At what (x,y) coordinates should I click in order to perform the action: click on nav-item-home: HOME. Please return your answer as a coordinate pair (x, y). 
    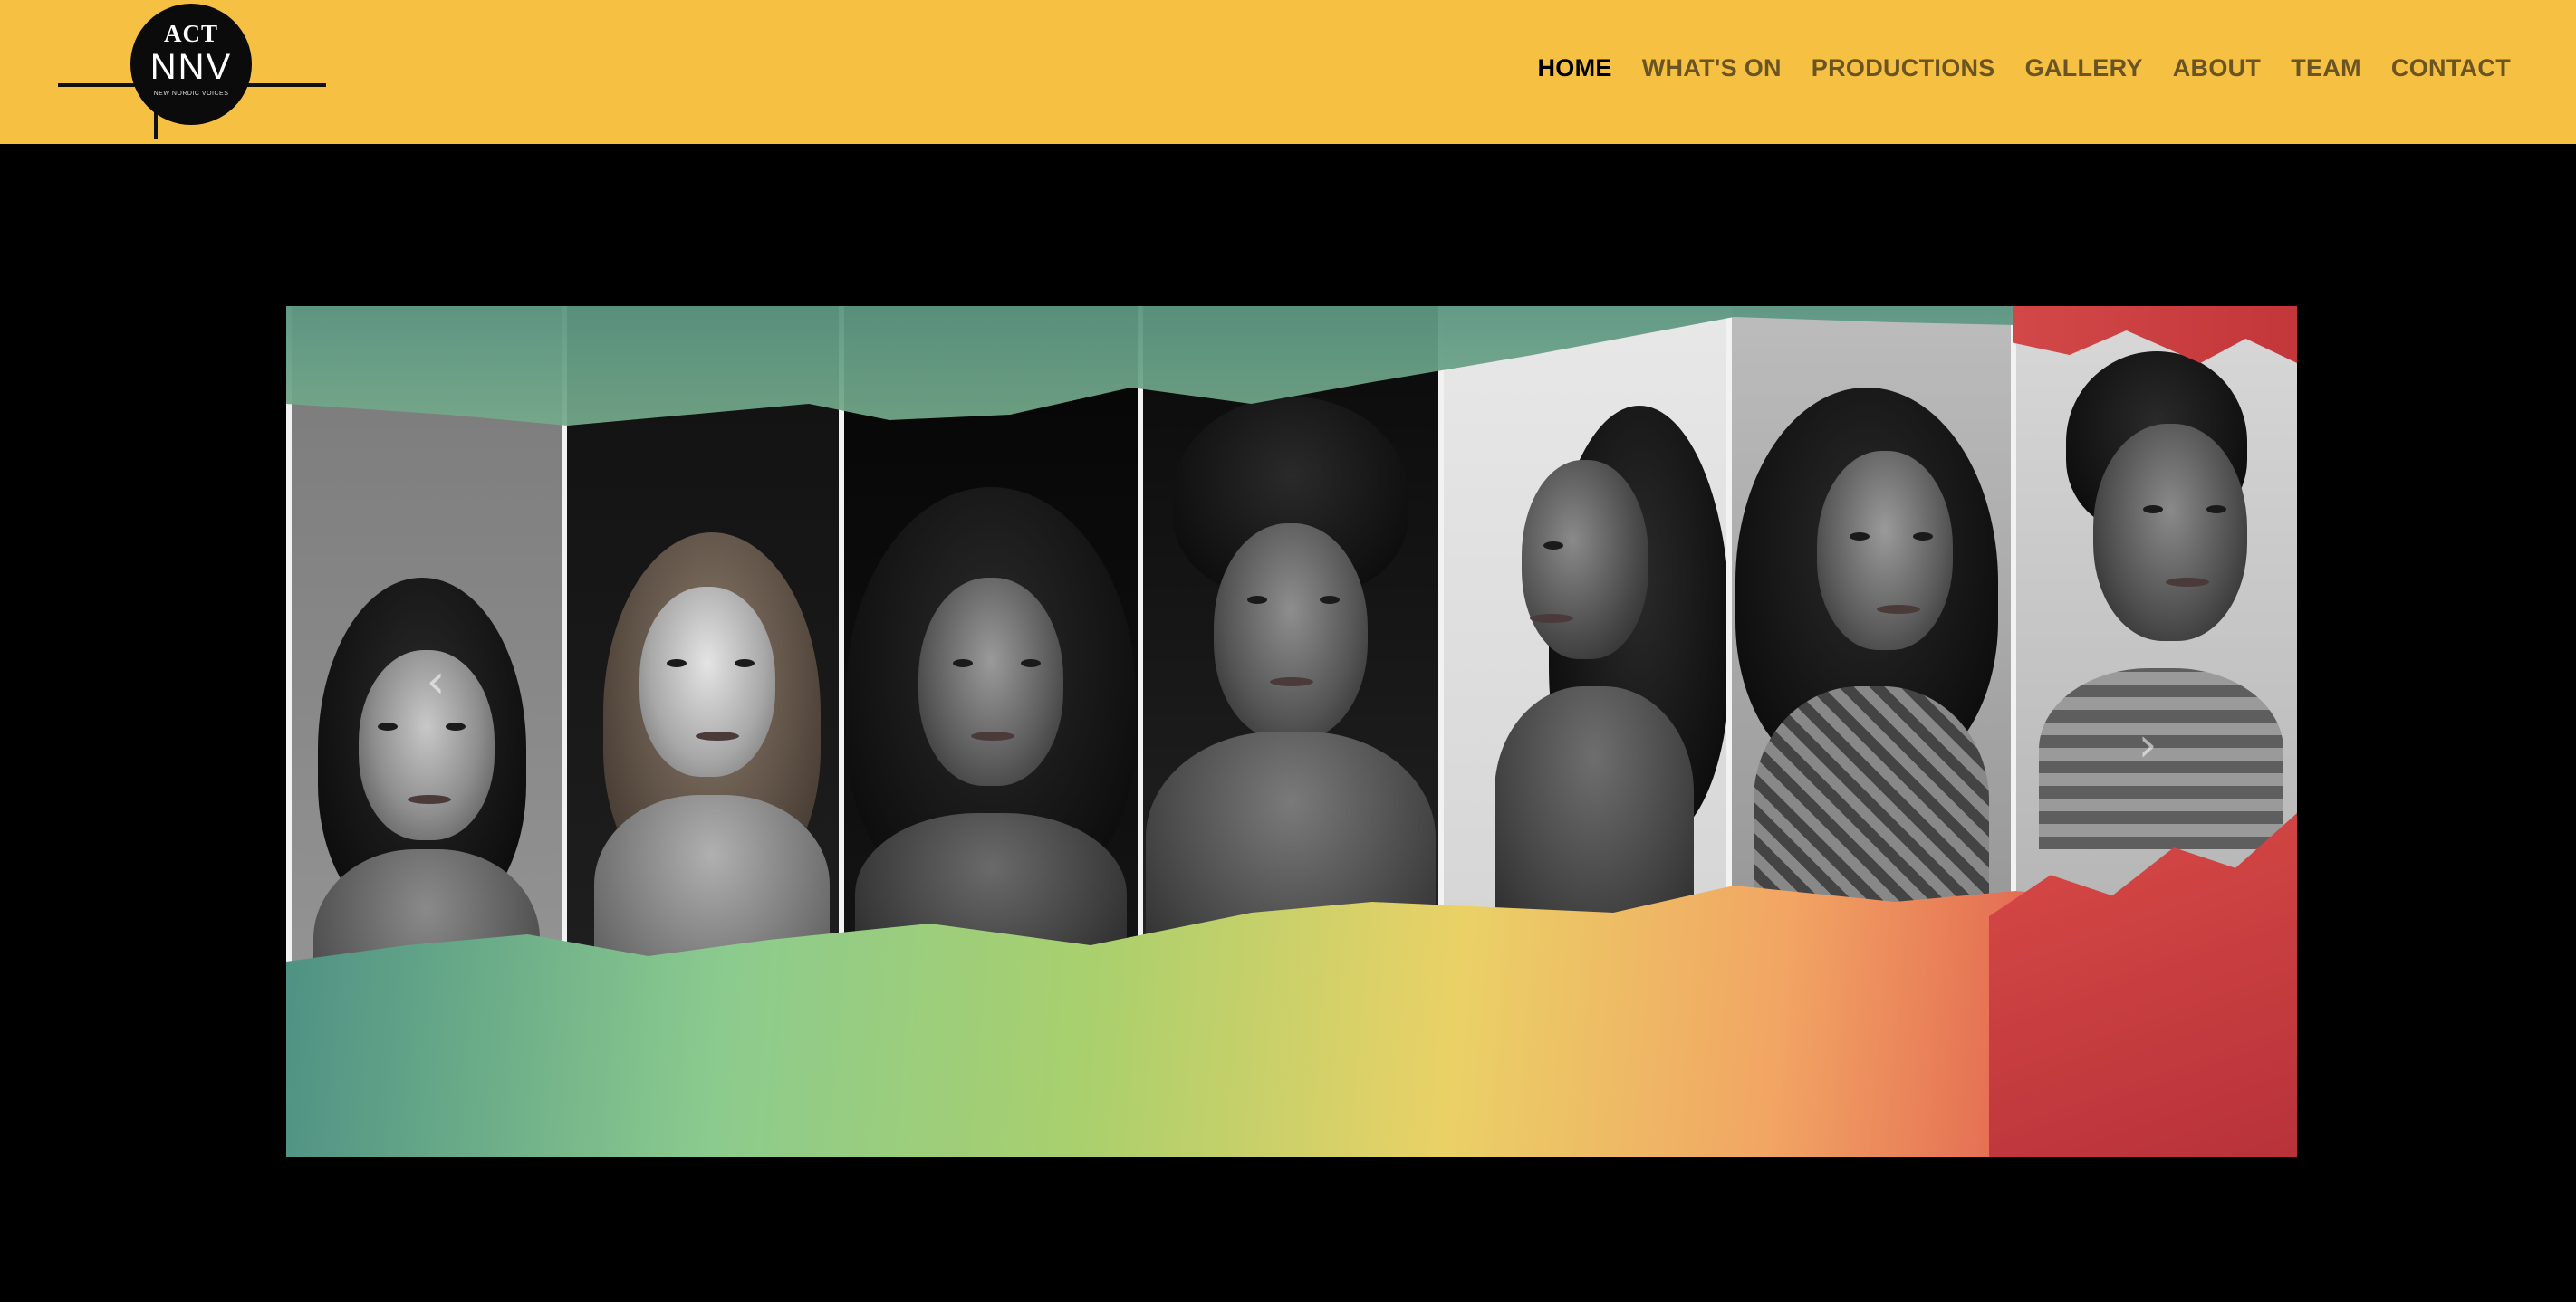
    Looking at the image, I should click on (1574, 68).